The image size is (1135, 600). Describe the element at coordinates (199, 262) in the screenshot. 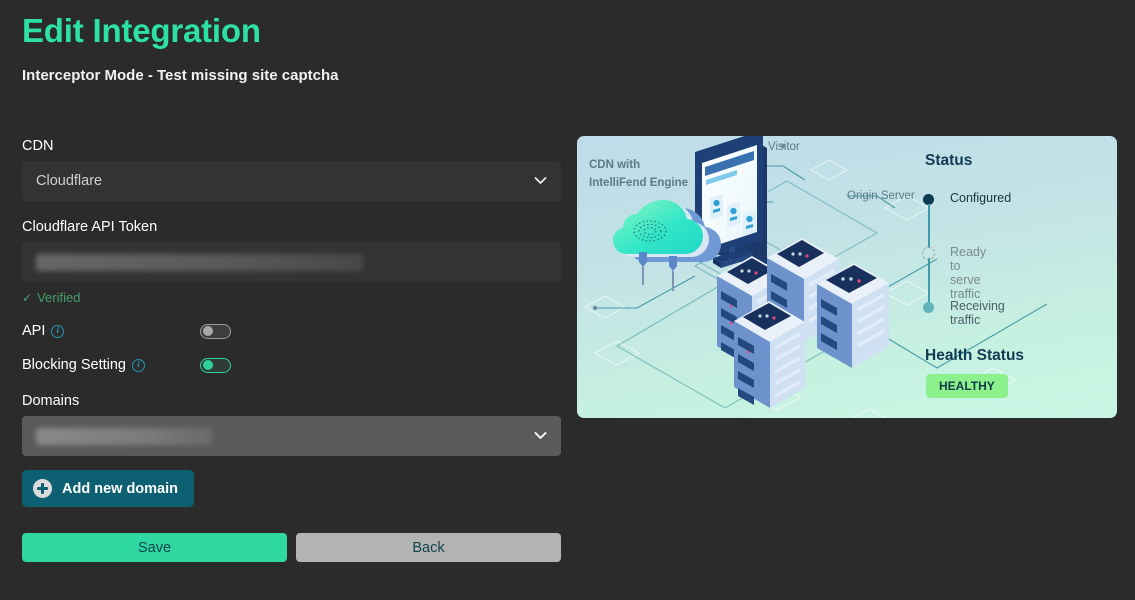

I see `api-token-redacted-value` at that location.